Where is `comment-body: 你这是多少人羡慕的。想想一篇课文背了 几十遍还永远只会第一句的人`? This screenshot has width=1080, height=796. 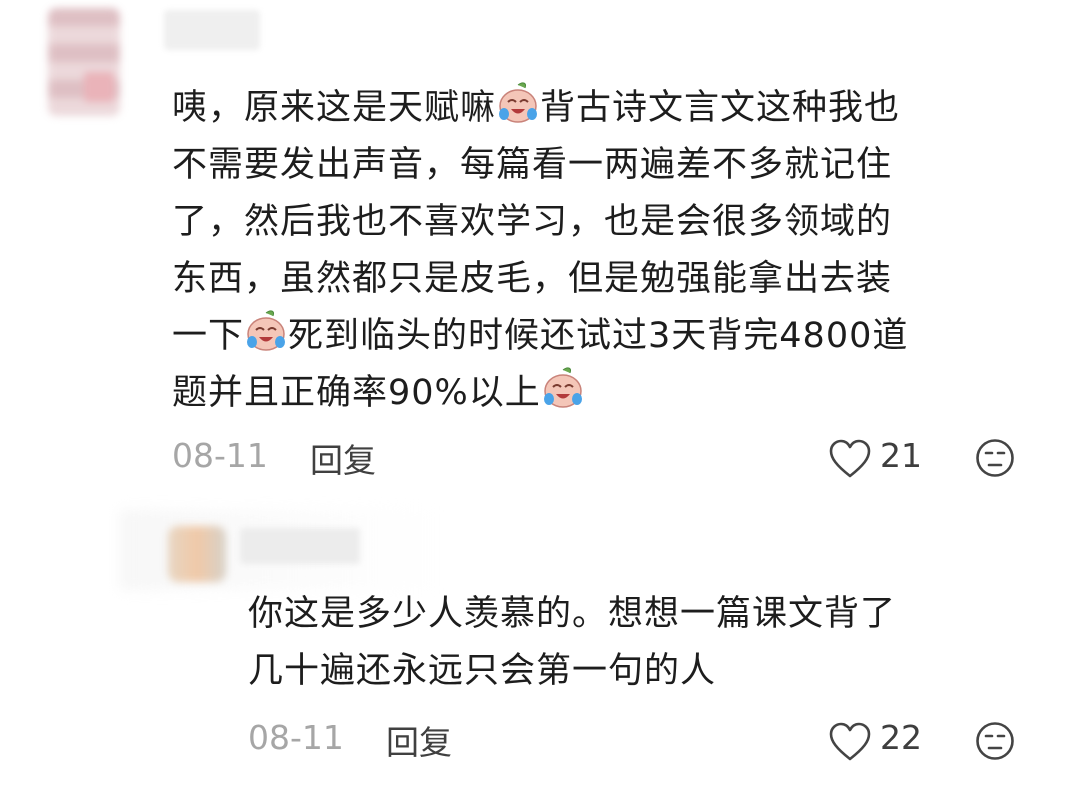
comment-body: 你这是多少人羡慕的。想想一篇课文背了 几十遍还永远只会第一句的人 is located at coordinates (572, 643).